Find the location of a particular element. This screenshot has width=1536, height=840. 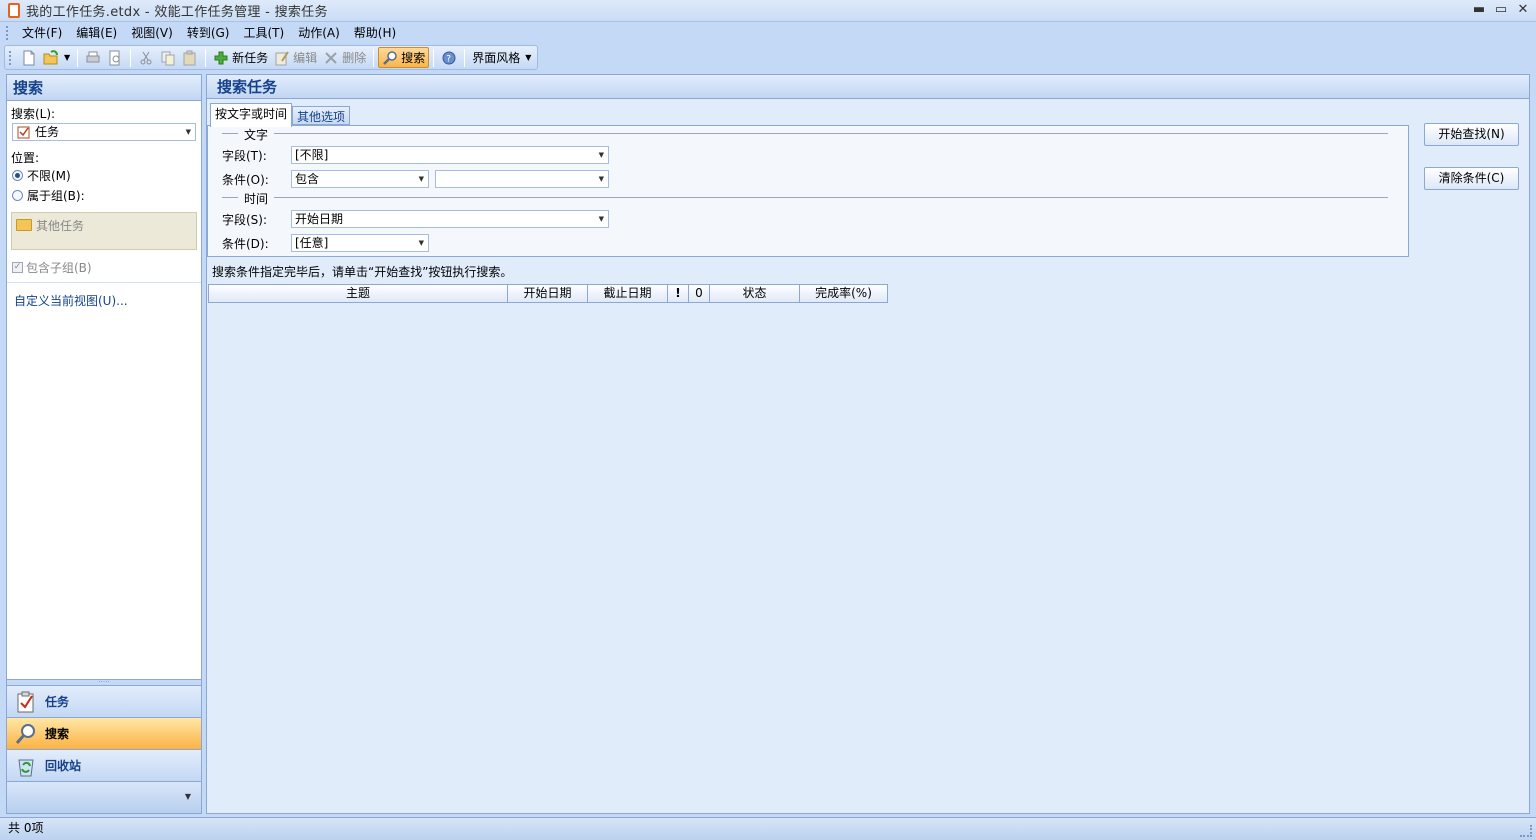

group-item-other-tasks: 其他任务 is located at coordinates (60, 226).